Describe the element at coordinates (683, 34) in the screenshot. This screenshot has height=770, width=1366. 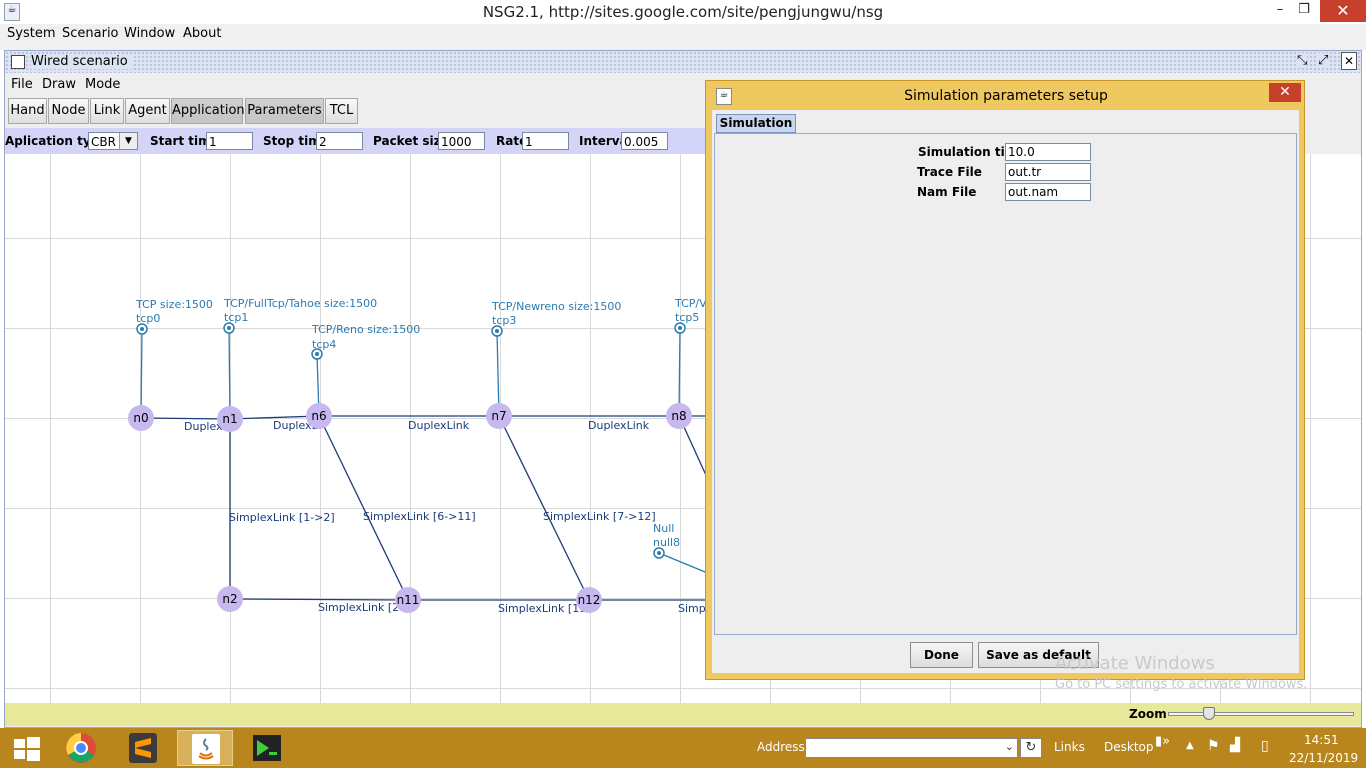
I see `app-menubar: System Scenario Window About` at that location.